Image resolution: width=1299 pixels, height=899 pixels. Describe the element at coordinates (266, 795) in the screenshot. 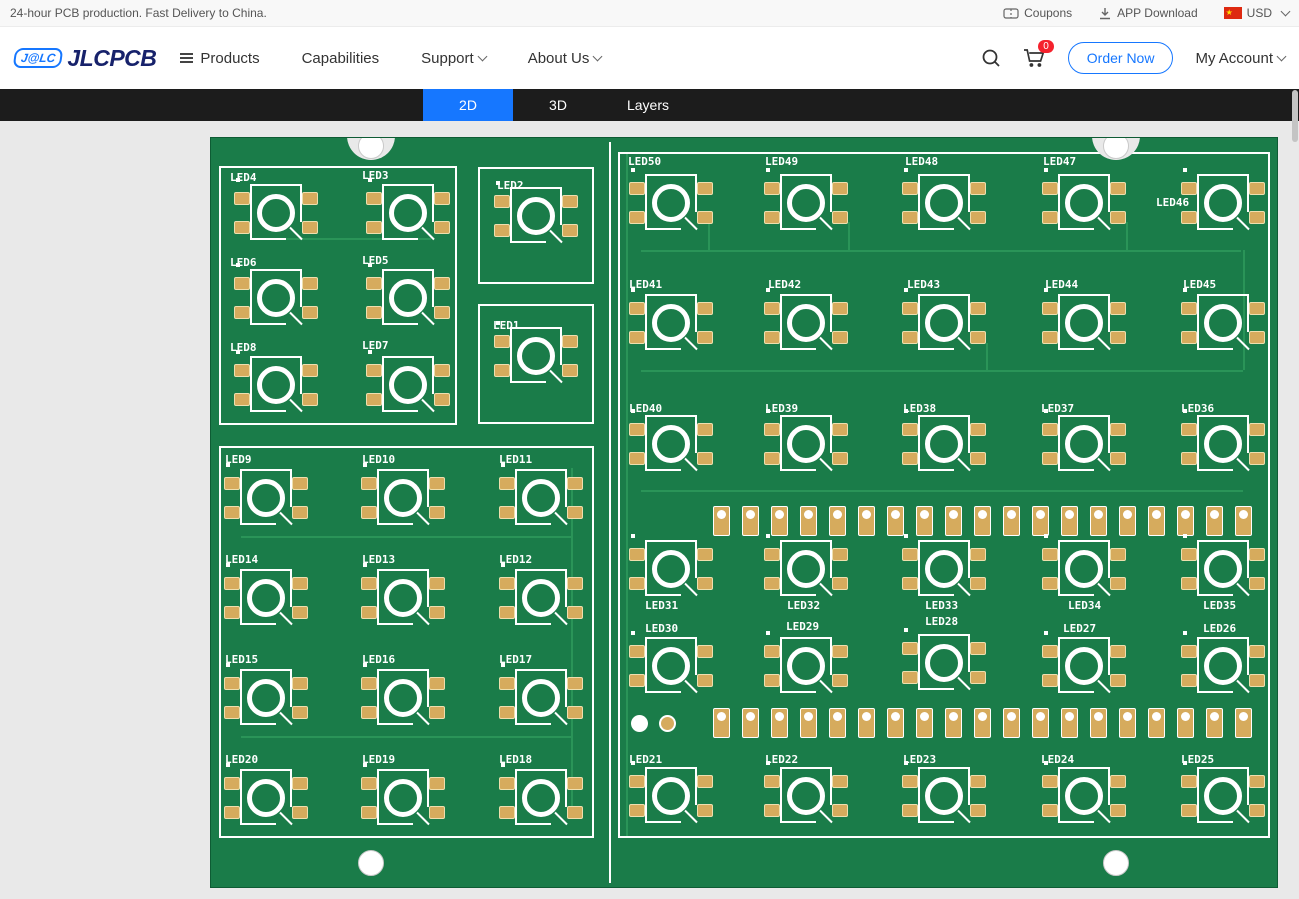

I see `led-footprint-LED20` at that location.